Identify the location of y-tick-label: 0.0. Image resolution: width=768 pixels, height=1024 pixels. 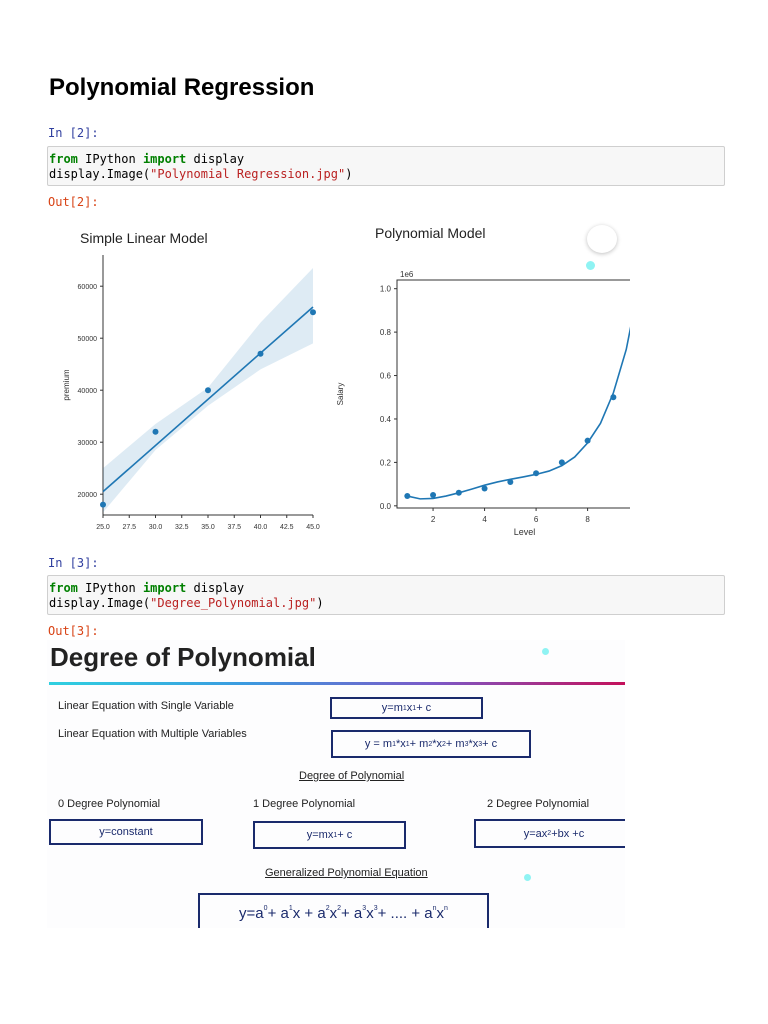
(386, 506).